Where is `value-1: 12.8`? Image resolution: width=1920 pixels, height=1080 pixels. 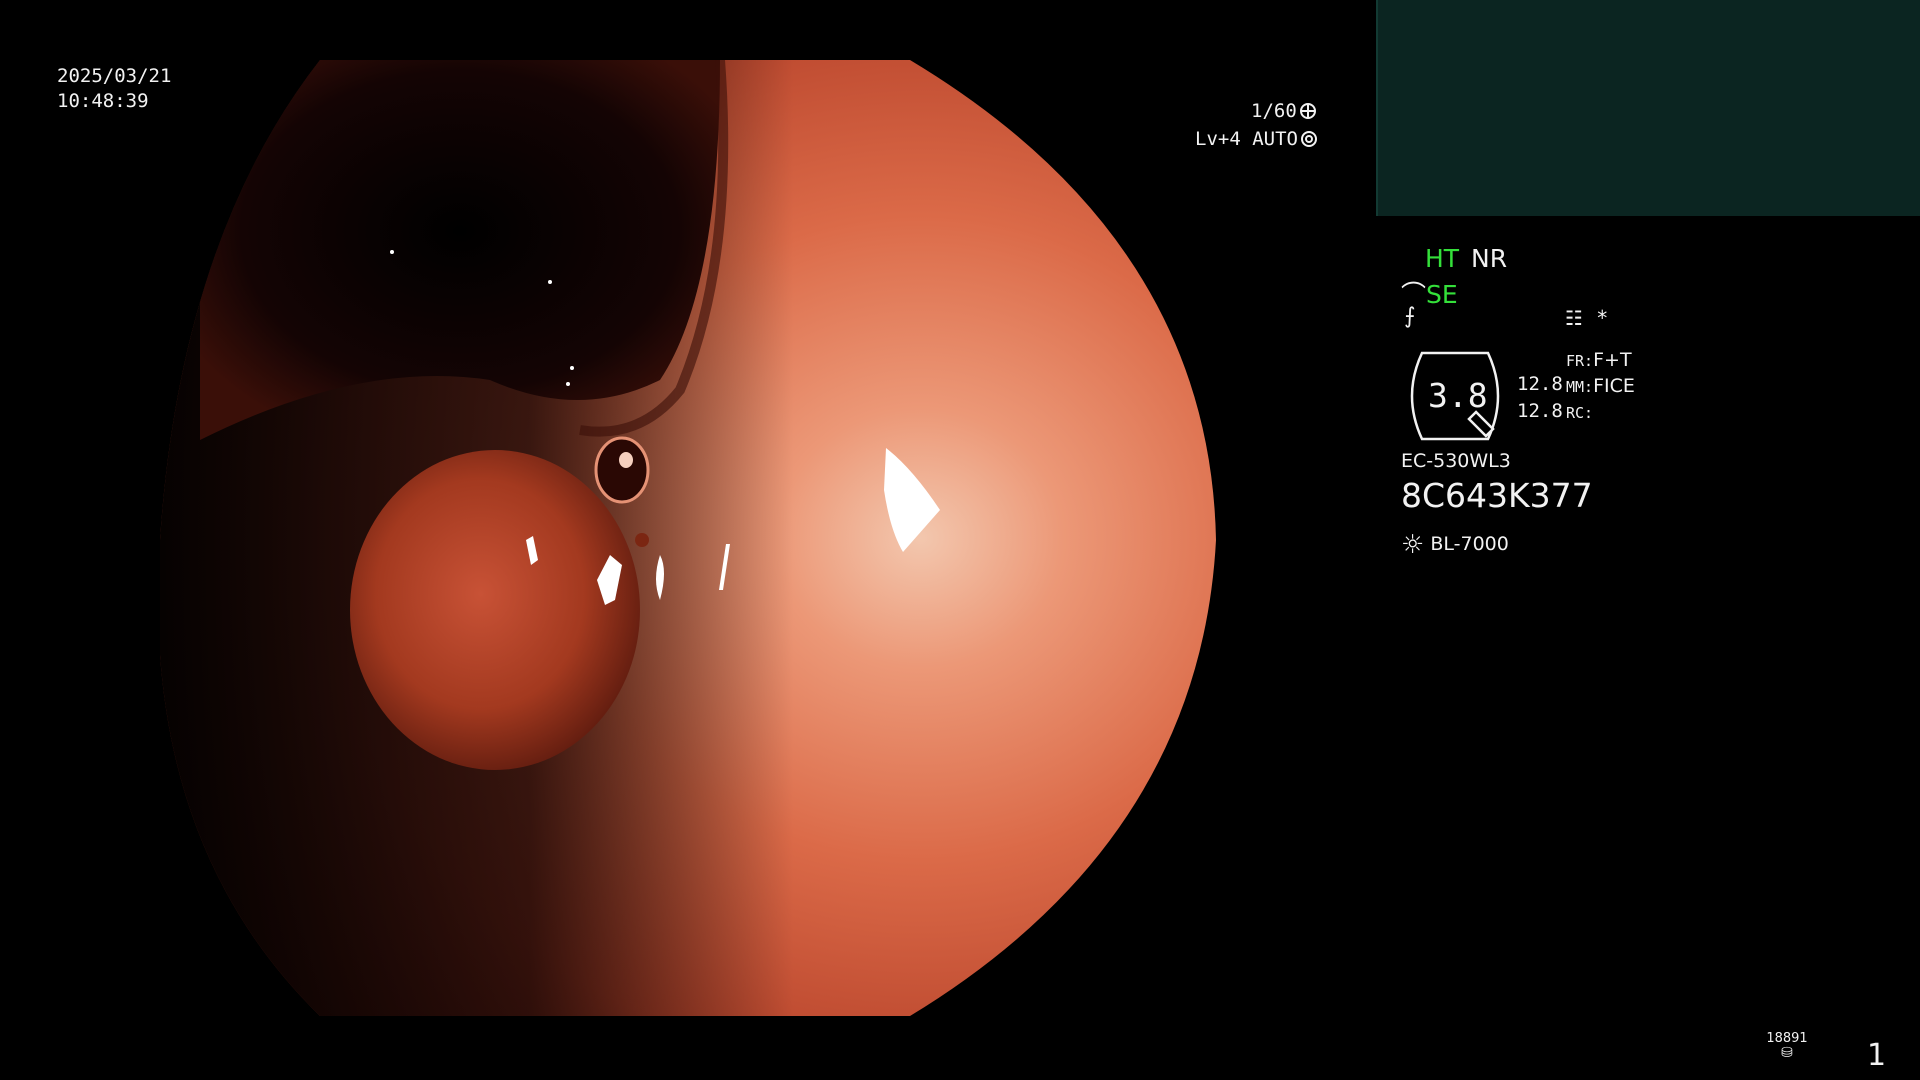 value-1: 12.8 is located at coordinates (1540, 384).